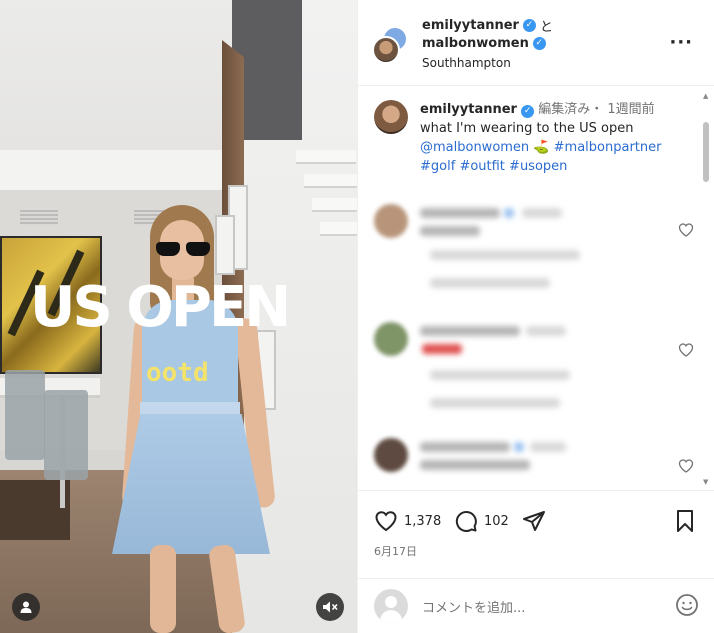 Image resolution: width=714 pixels, height=633 pixels. What do you see at coordinates (468, 109) in the screenshot?
I see `caption-username: emilyytanner` at bounding box center [468, 109].